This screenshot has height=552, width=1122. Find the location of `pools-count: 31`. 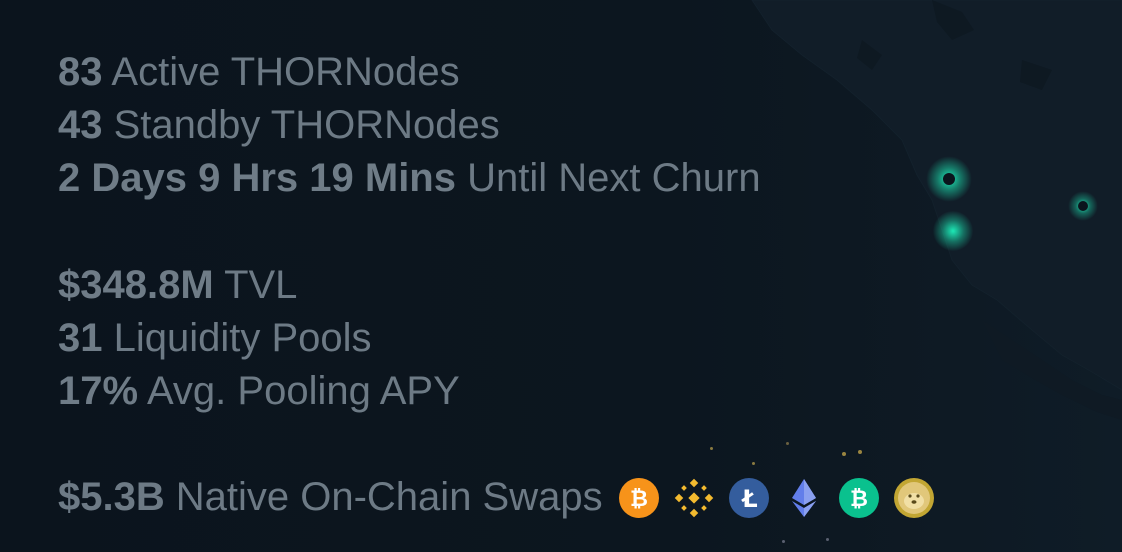

pools-count: 31 is located at coordinates (80, 338).